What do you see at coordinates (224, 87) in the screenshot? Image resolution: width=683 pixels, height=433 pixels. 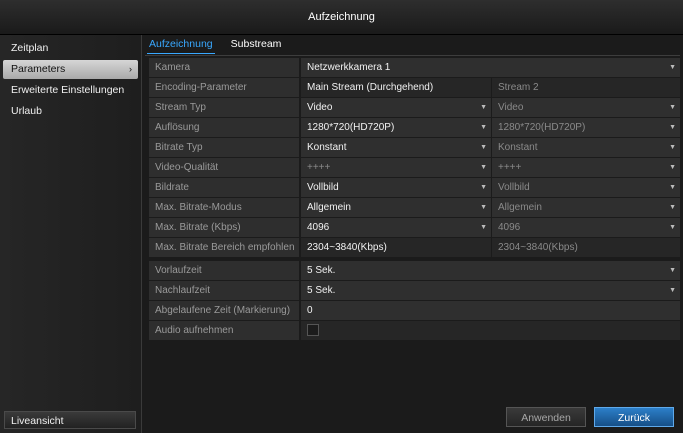 I see `field-label: Encoding-Parameter` at bounding box center [224, 87].